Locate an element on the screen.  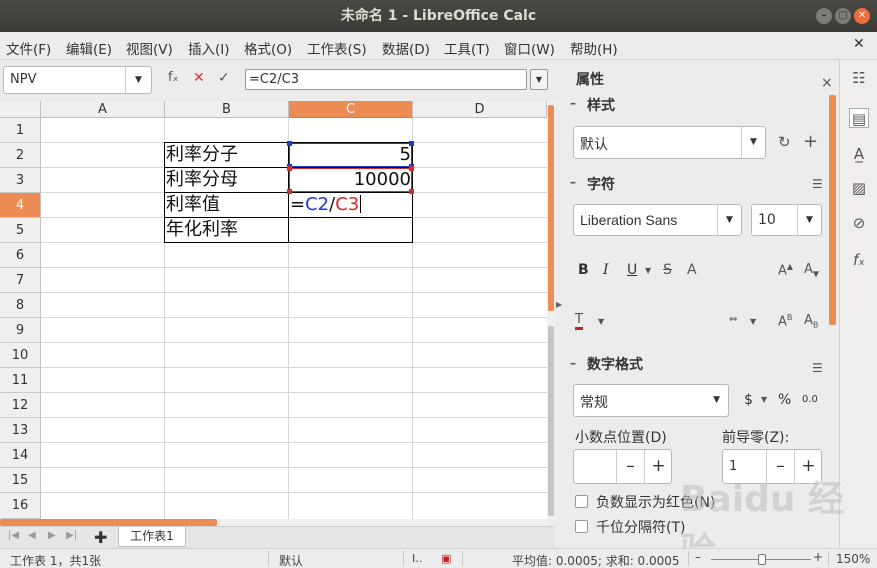
cell-c4-editing: =C2/C3 is located at coordinates (326, 205).